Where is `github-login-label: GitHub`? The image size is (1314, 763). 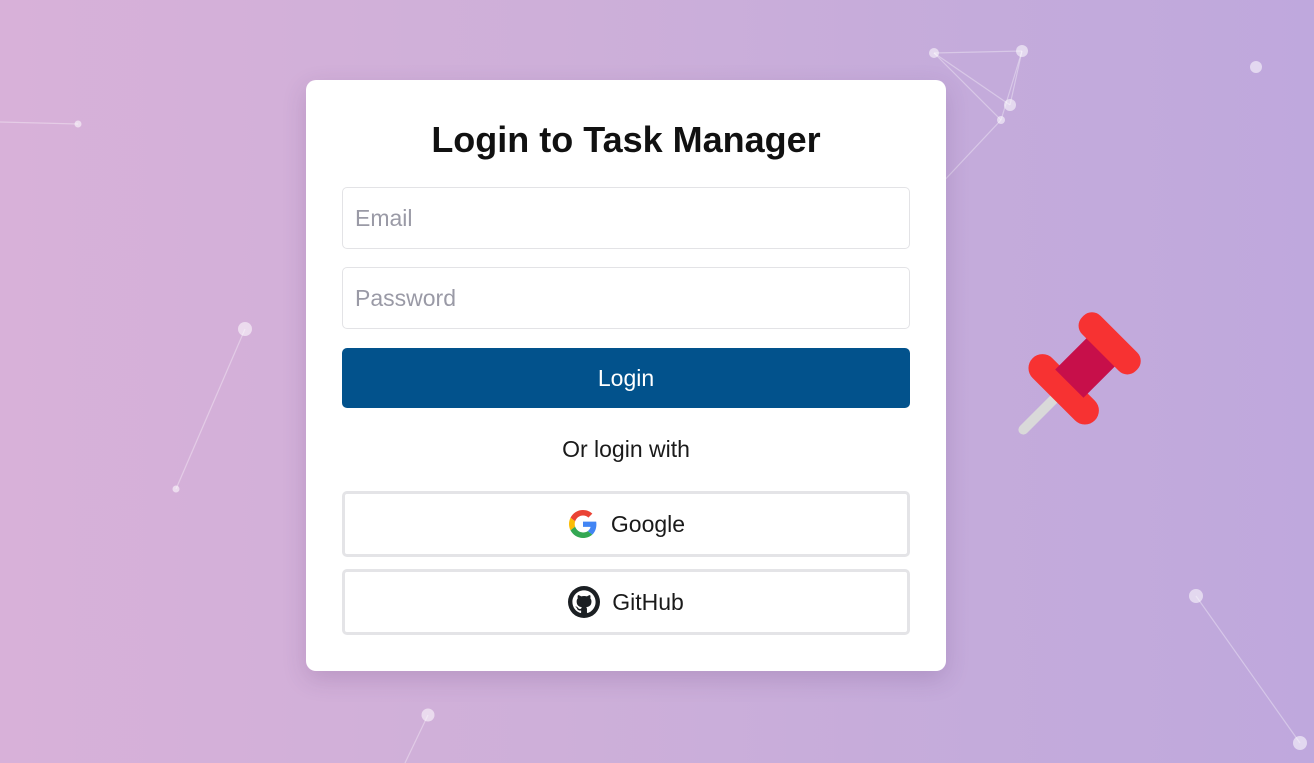
github-login-label: GitHub is located at coordinates (648, 601).